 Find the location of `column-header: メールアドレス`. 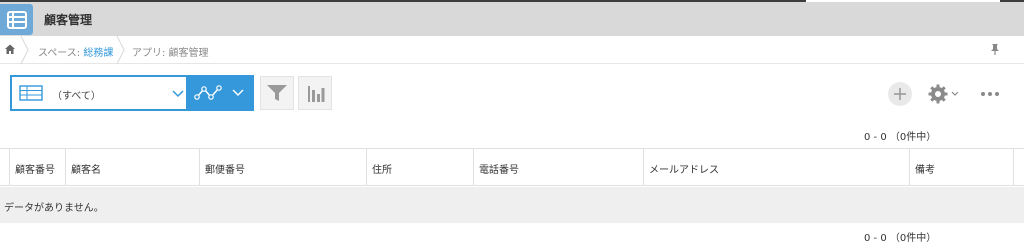

column-header: メールアドレス is located at coordinates (776, 167).